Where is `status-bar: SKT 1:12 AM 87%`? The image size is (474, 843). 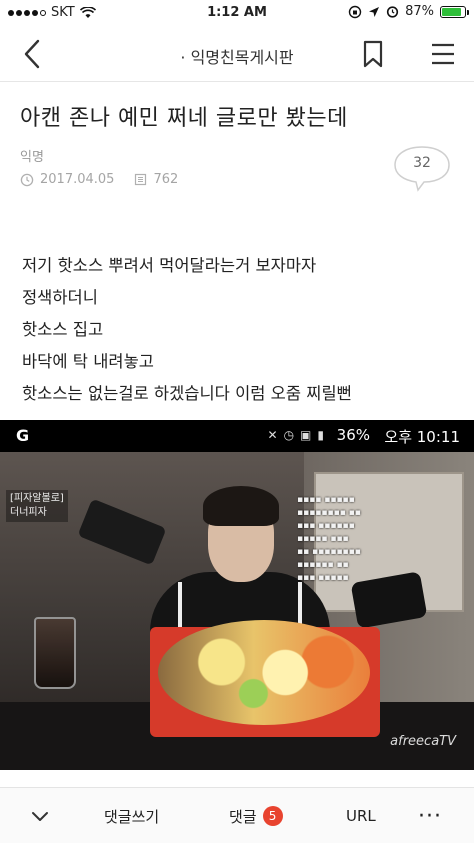
status-bar: SKT 1:12 AM 87% is located at coordinates (237, 13).